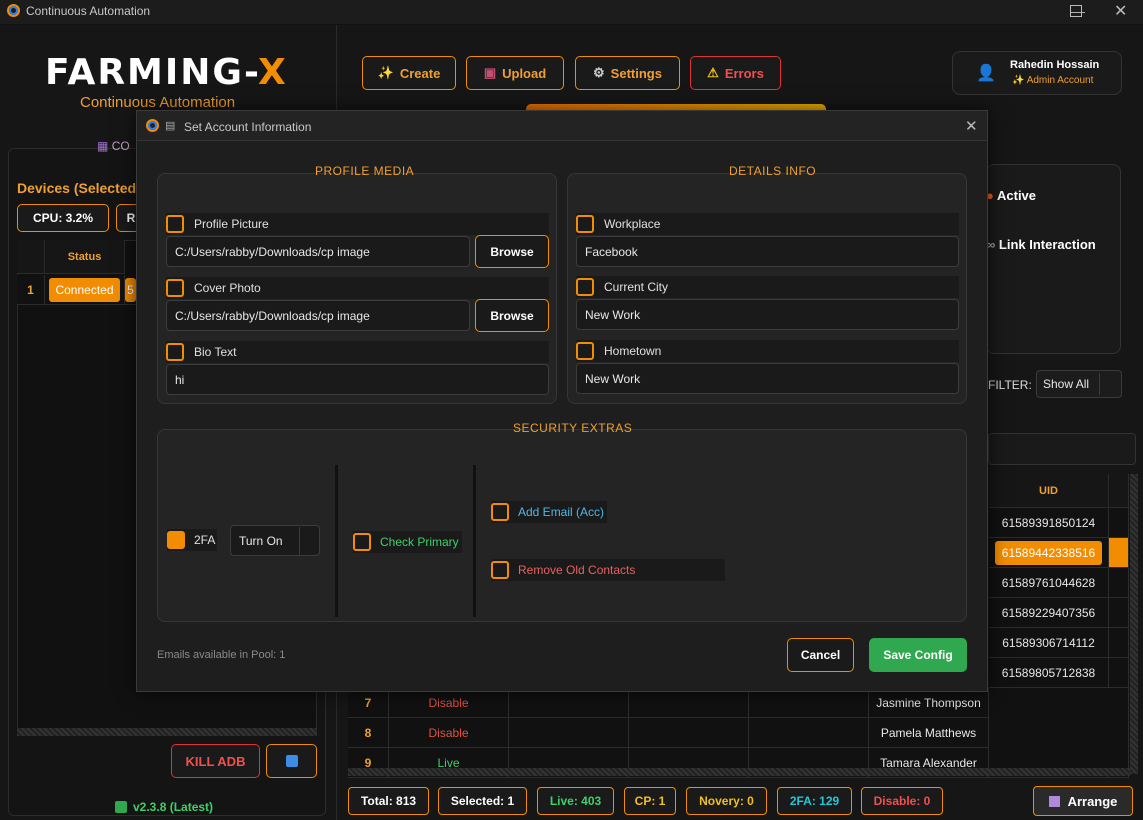 This screenshot has height=820, width=1143. I want to click on current-city-checkbox, so click(585, 287).